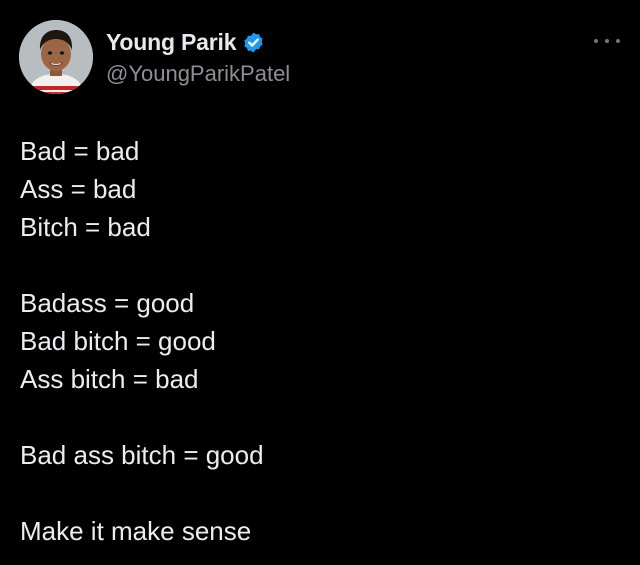 Image resolution: width=640 pixels, height=565 pixels. I want to click on tweet-line: Ass = bad, so click(78, 189).